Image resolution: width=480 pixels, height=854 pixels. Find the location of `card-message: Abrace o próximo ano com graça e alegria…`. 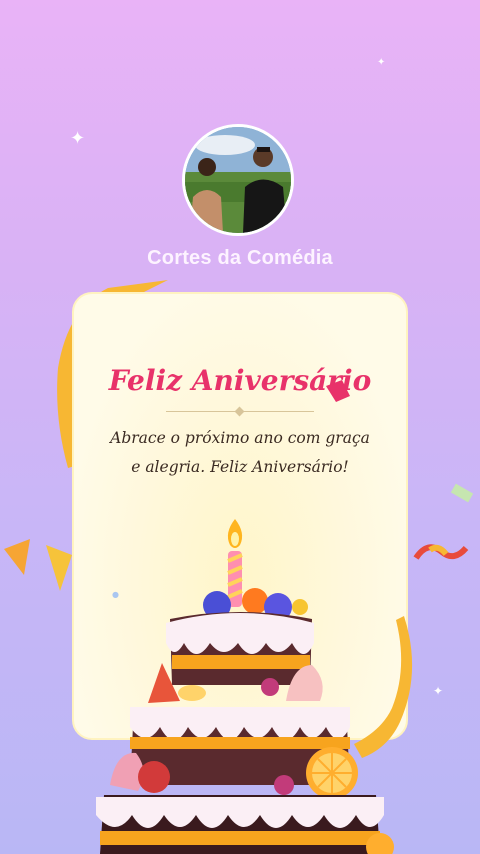

card-message: Abrace o próximo ano com graça e alegria… is located at coordinates (240, 452).